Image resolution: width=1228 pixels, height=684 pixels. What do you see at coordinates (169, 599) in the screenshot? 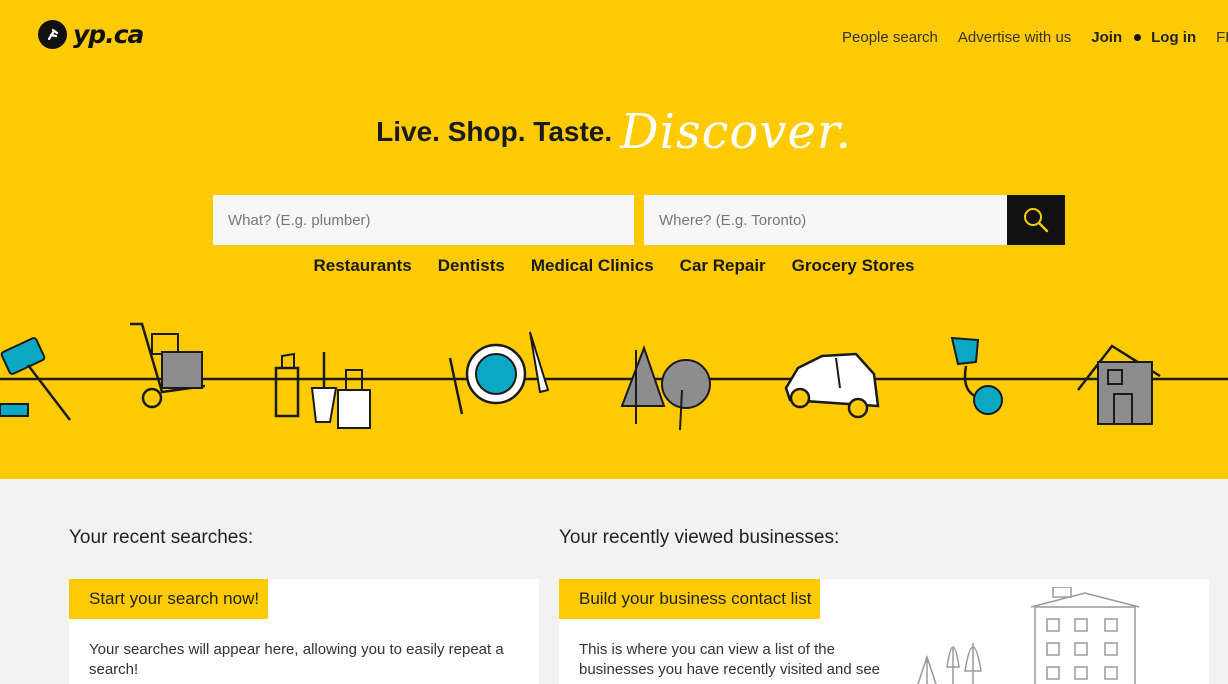
I see `recent-searches-tag: Start your search now!` at bounding box center [169, 599].